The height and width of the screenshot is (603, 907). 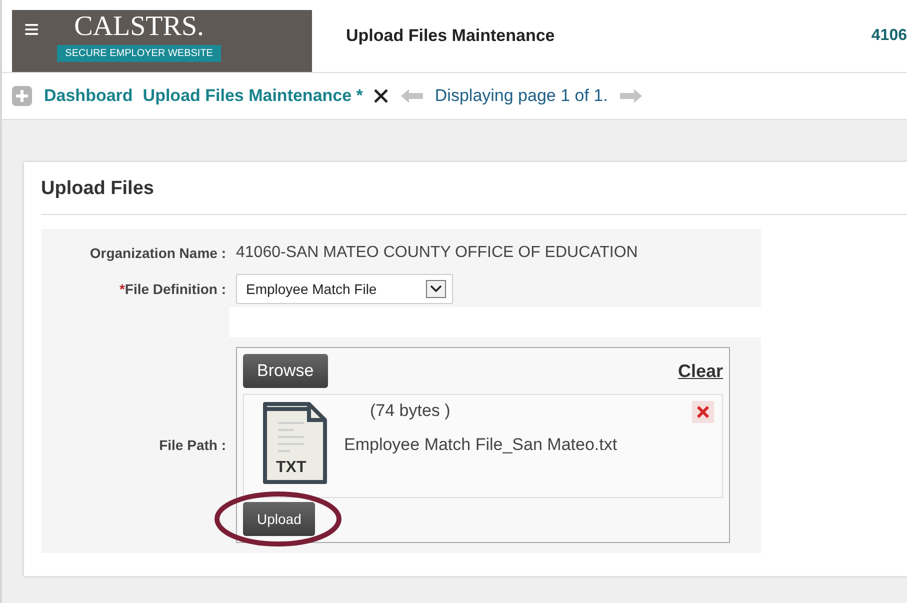 I want to click on page-title: Upload Files Maintenance, so click(x=451, y=36).